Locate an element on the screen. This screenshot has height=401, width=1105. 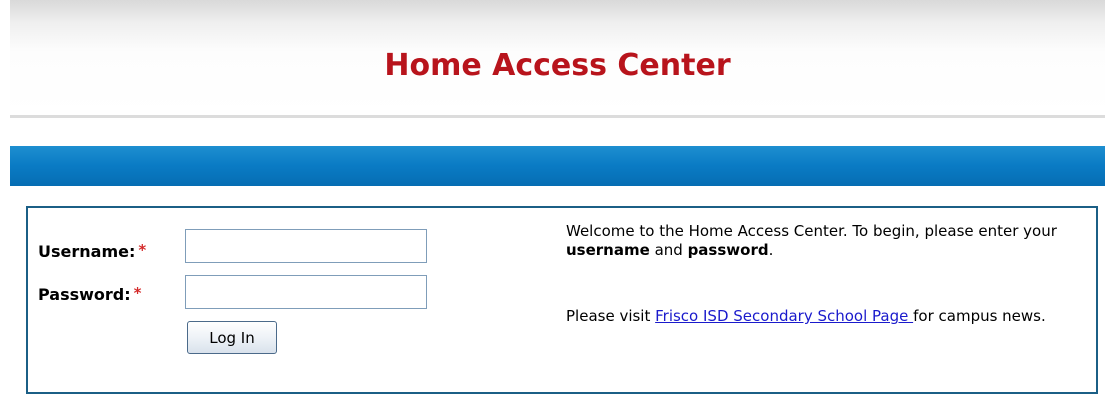
welcome-text-and: and is located at coordinates (668, 250).